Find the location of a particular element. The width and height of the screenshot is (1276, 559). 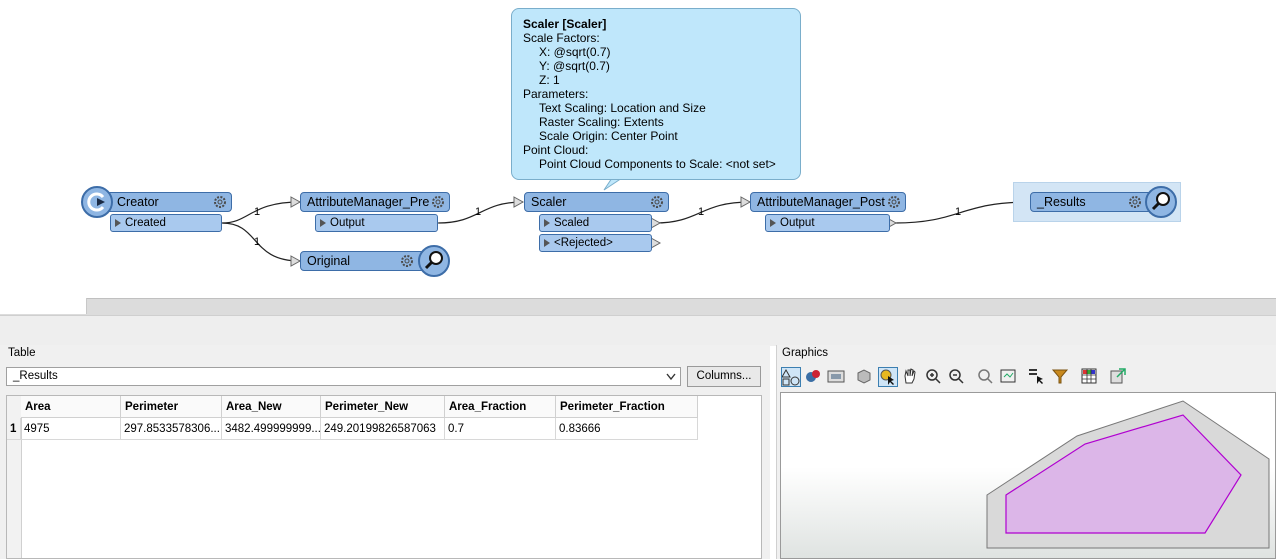

attributemanager-post-header: AttributeManager_Post is located at coordinates (828, 202).